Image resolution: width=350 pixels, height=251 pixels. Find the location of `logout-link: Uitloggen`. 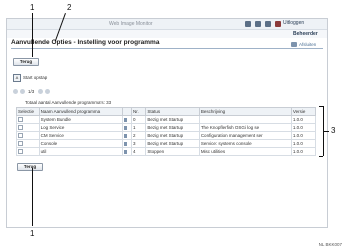

logout-link: Uitloggen is located at coordinates (293, 23).